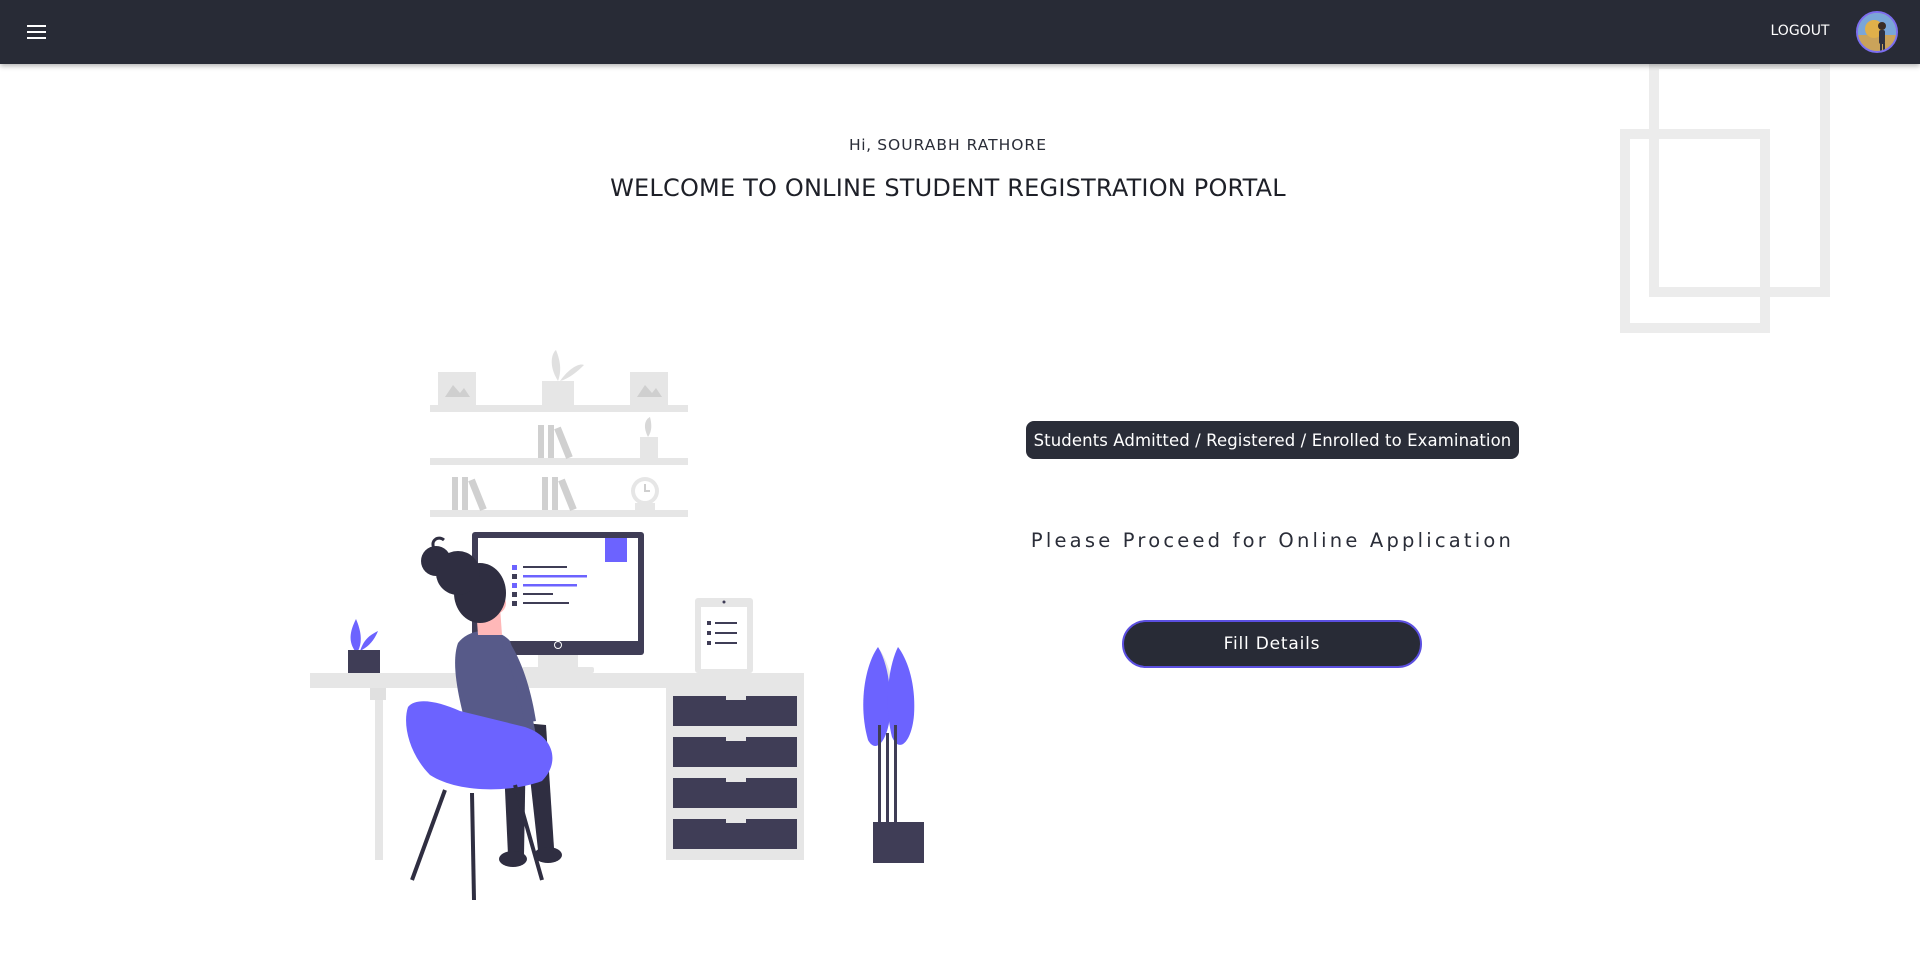  What do you see at coordinates (1272, 644) in the screenshot?
I see `fill-details-button: Fill Details` at bounding box center [1272, 644].